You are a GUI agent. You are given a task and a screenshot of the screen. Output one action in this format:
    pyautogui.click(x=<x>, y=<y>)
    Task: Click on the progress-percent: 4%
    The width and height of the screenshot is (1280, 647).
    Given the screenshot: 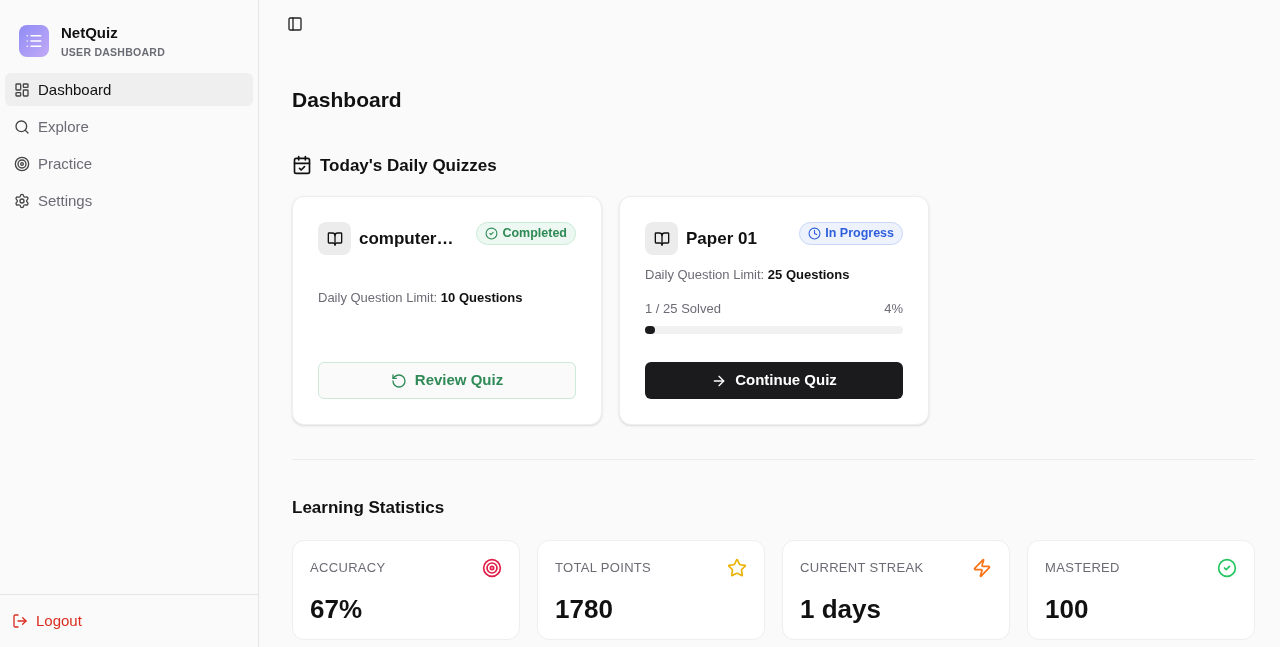 What is the action you would take?
    pyautogui.click(x=893, y=308)
    